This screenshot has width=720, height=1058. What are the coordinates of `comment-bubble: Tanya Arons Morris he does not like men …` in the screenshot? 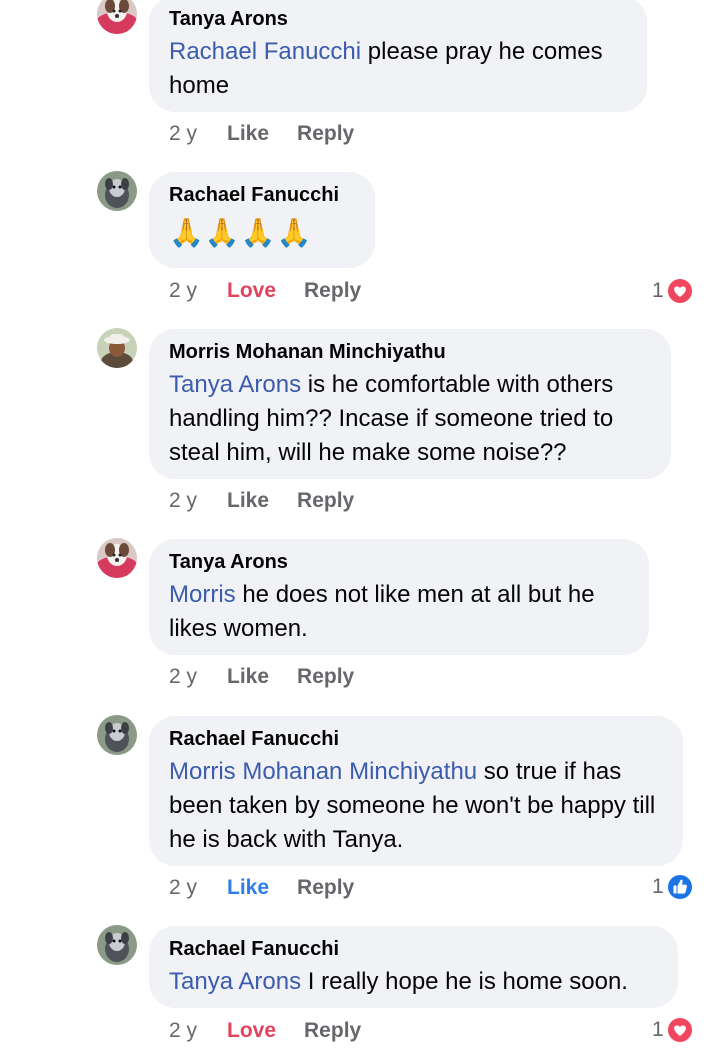 It's located at (399, 597).